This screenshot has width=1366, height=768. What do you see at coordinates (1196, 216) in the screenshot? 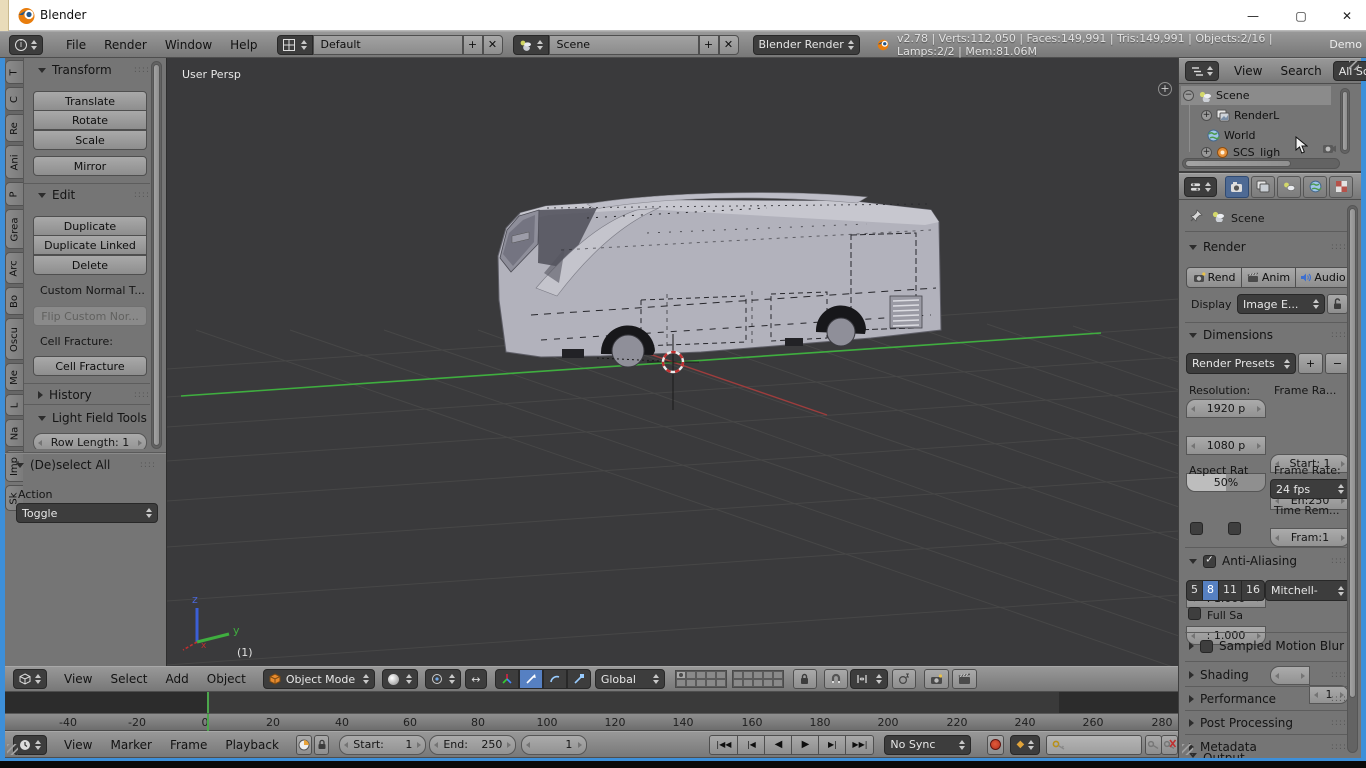
I see `pin-icon` at bounding box center [1196, 216].